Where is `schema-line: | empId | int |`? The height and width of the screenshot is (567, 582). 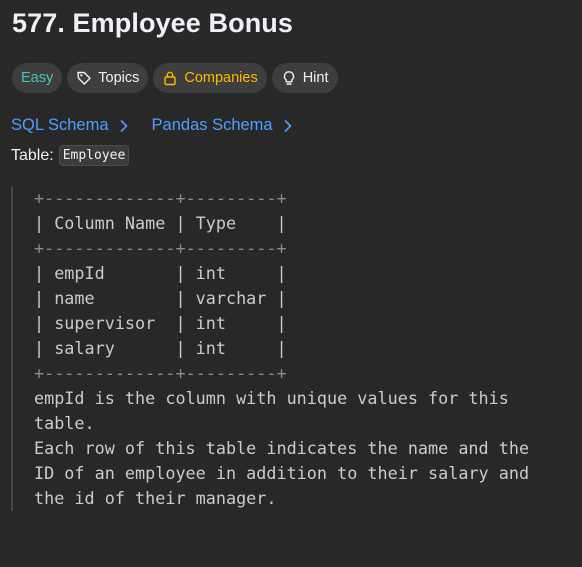
schema-line: | empId | int | is located at coordinates (160, 273).